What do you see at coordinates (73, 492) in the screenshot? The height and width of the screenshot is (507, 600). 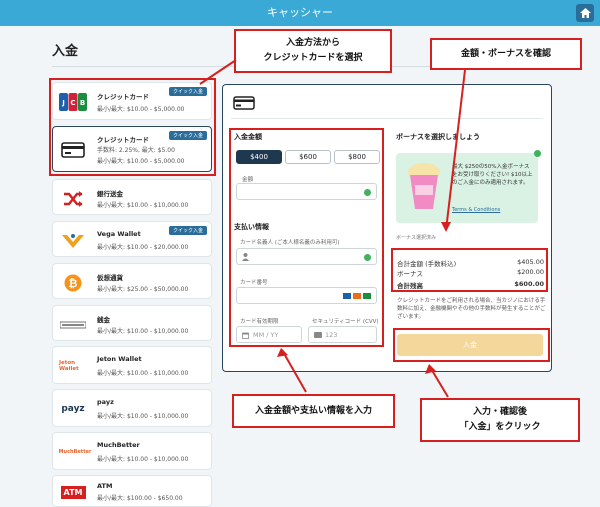 I see `atm-logo: ATM` at bounding box center [73, 492].